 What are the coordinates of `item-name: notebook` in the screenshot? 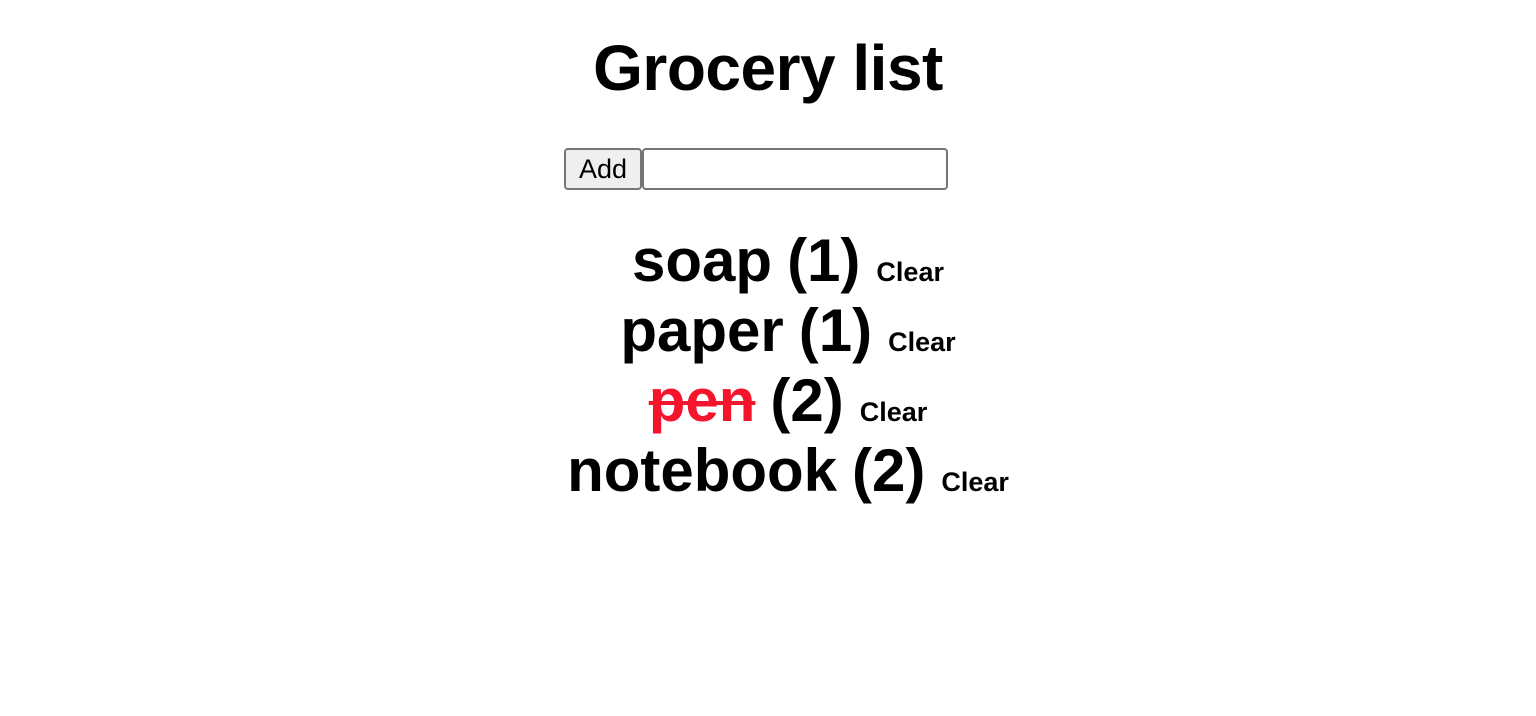 It's located at (702, 471).